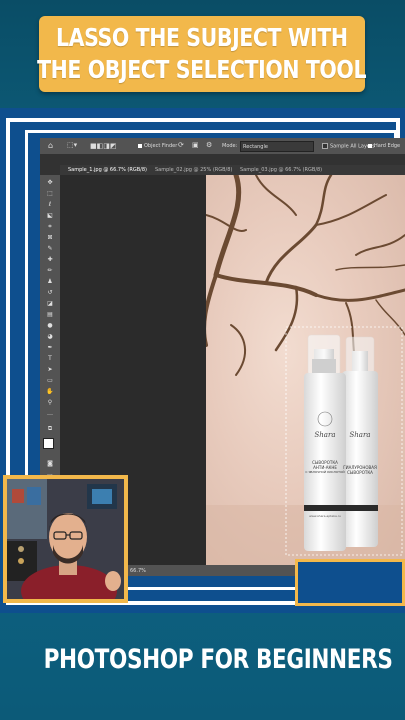 The image size is (405, 720). I want to click on object-selection-tool-icon: ⬕, so click(50, 215).